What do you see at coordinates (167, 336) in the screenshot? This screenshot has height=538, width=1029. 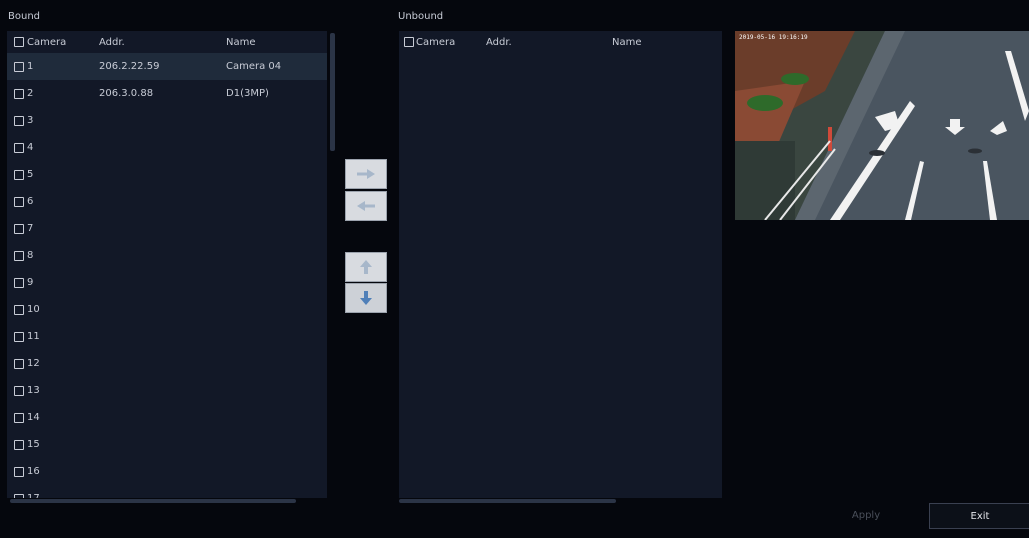 I see `table-row: 11` at bounding box center [167, 336].